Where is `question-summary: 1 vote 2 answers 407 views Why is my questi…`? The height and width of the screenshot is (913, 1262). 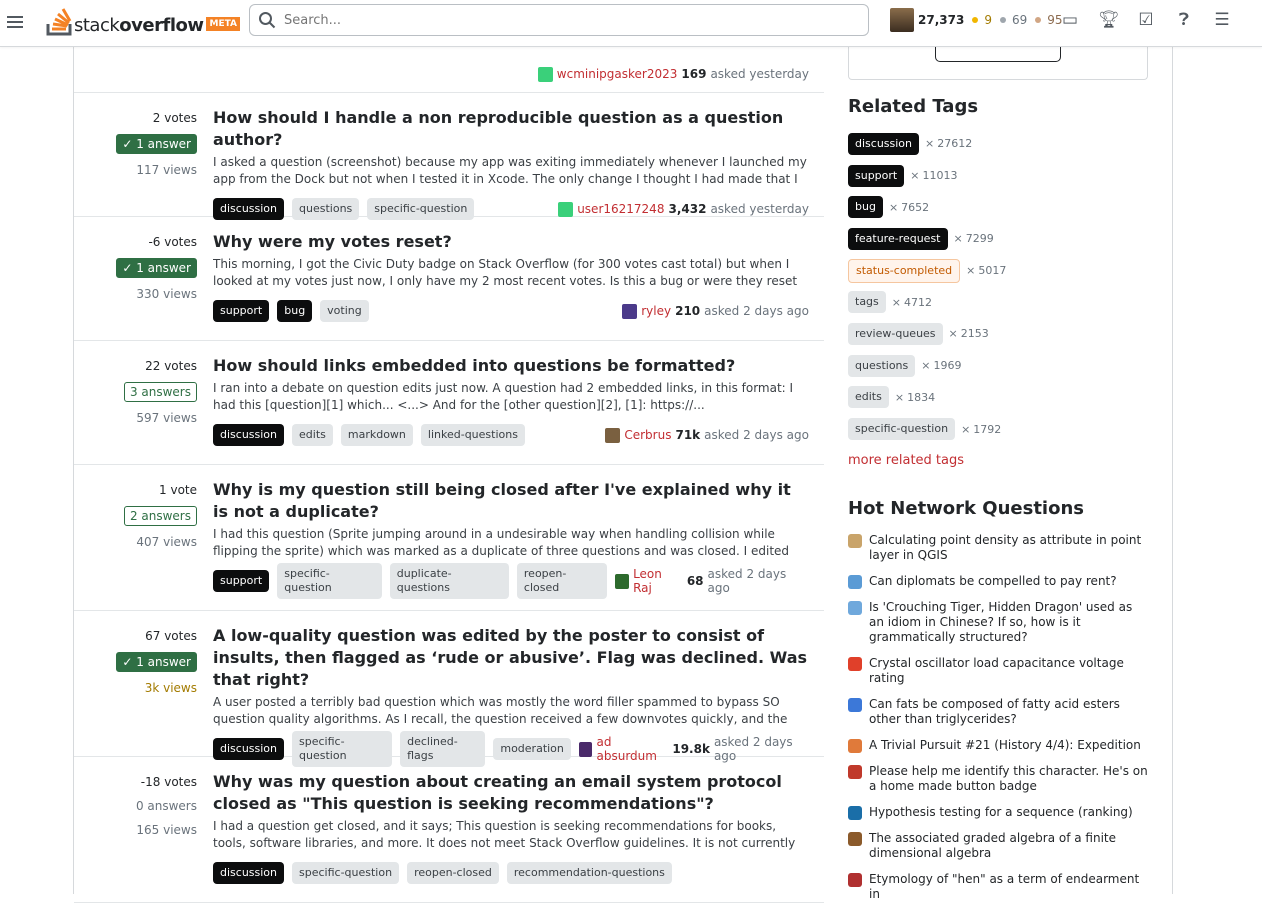 question-summary: 1 vote 2 answers 407 views Why is my questi… is located at coordinates (449, 538).